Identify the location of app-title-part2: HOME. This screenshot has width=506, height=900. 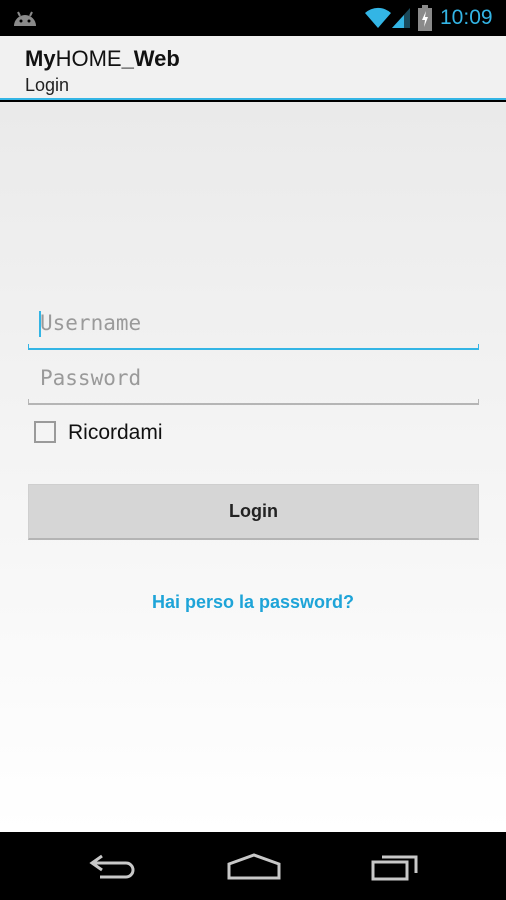
(88, 58).